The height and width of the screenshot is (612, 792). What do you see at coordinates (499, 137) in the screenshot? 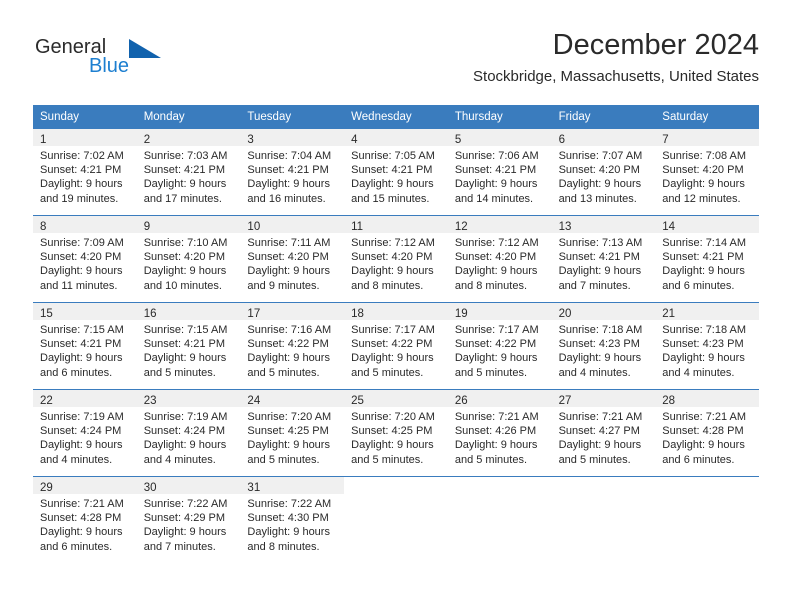
I see `day-number-band: 5` at bounding box center [499, 137].